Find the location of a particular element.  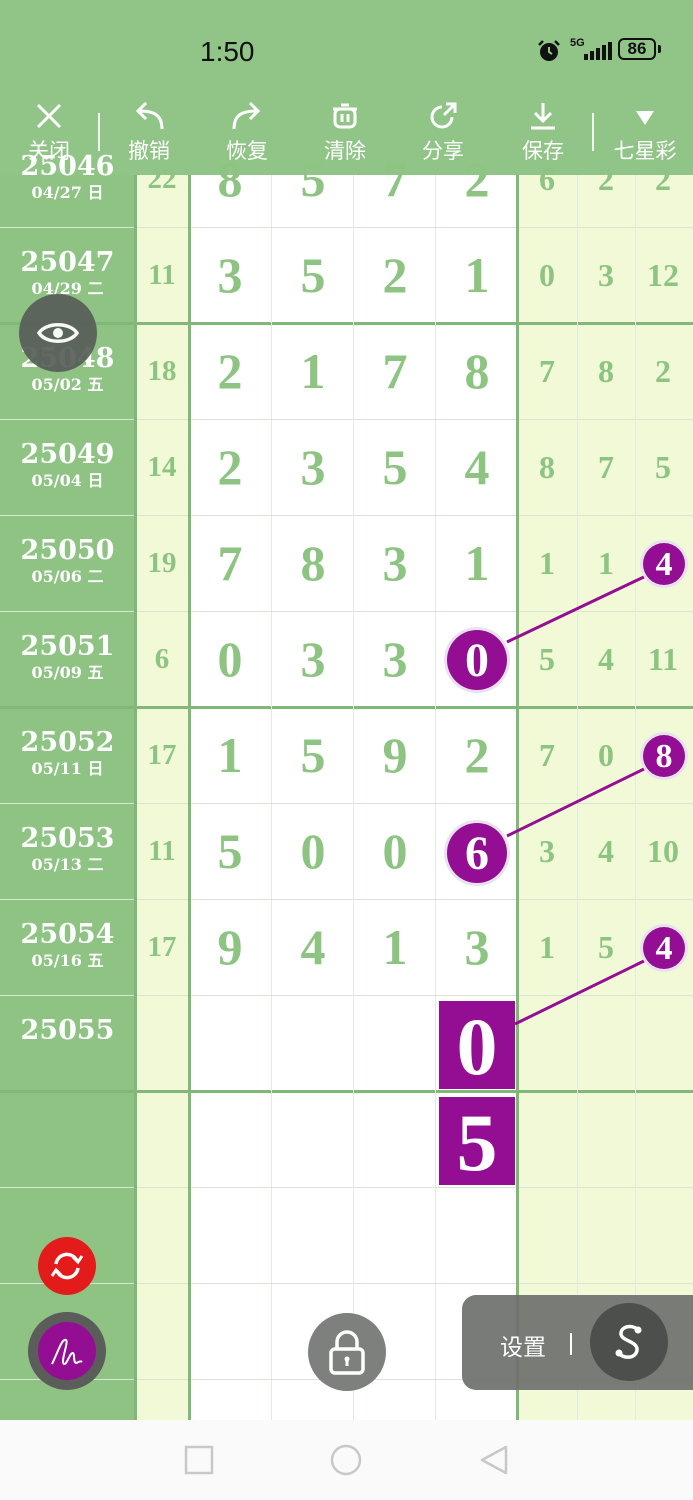

lock-icon is located at coordinates (347, 1352).